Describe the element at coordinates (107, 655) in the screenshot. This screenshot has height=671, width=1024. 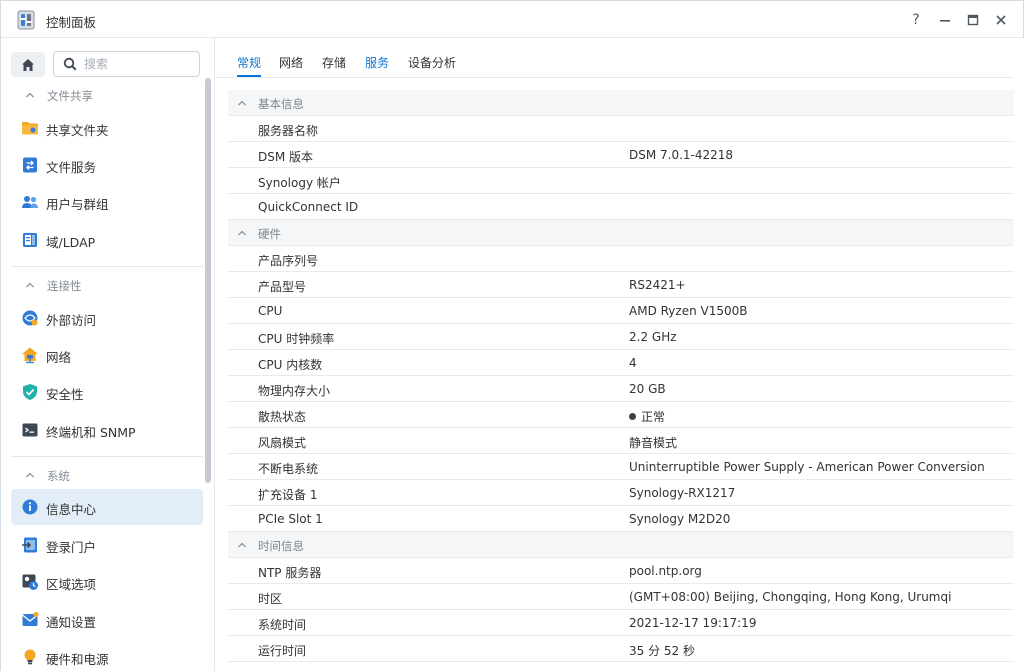
I see `sidebar-item-hardware-power: 硬件和电源` at that location.